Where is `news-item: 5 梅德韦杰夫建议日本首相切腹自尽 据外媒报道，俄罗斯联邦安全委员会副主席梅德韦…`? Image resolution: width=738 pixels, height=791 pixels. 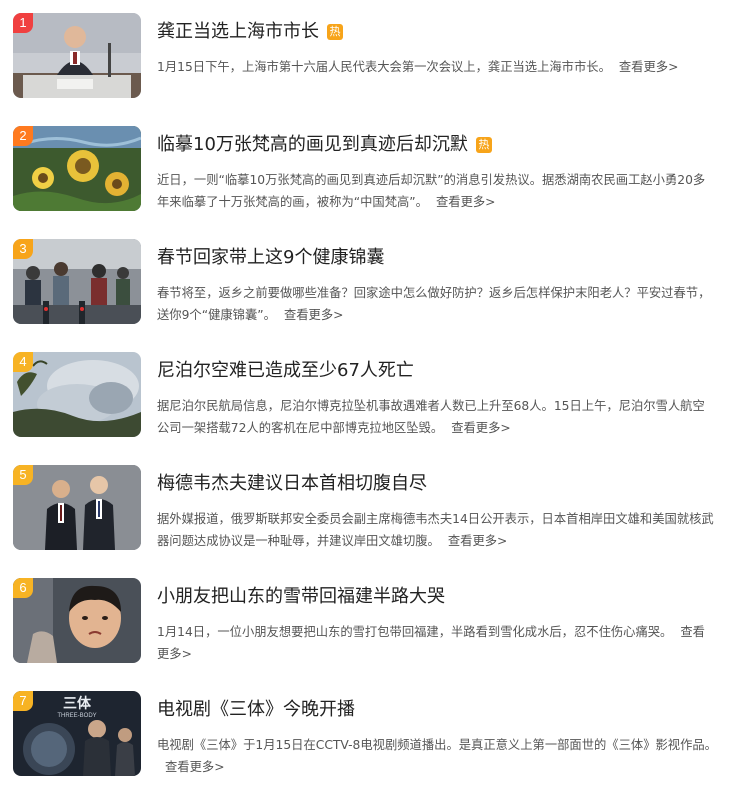
news-item: 5 梅德韦杰夫建议日本首相切腹自尽 据外媒报道，俄罗斯联邦安全委员会副主席梅德韦… is located at coordinates (369, 508).